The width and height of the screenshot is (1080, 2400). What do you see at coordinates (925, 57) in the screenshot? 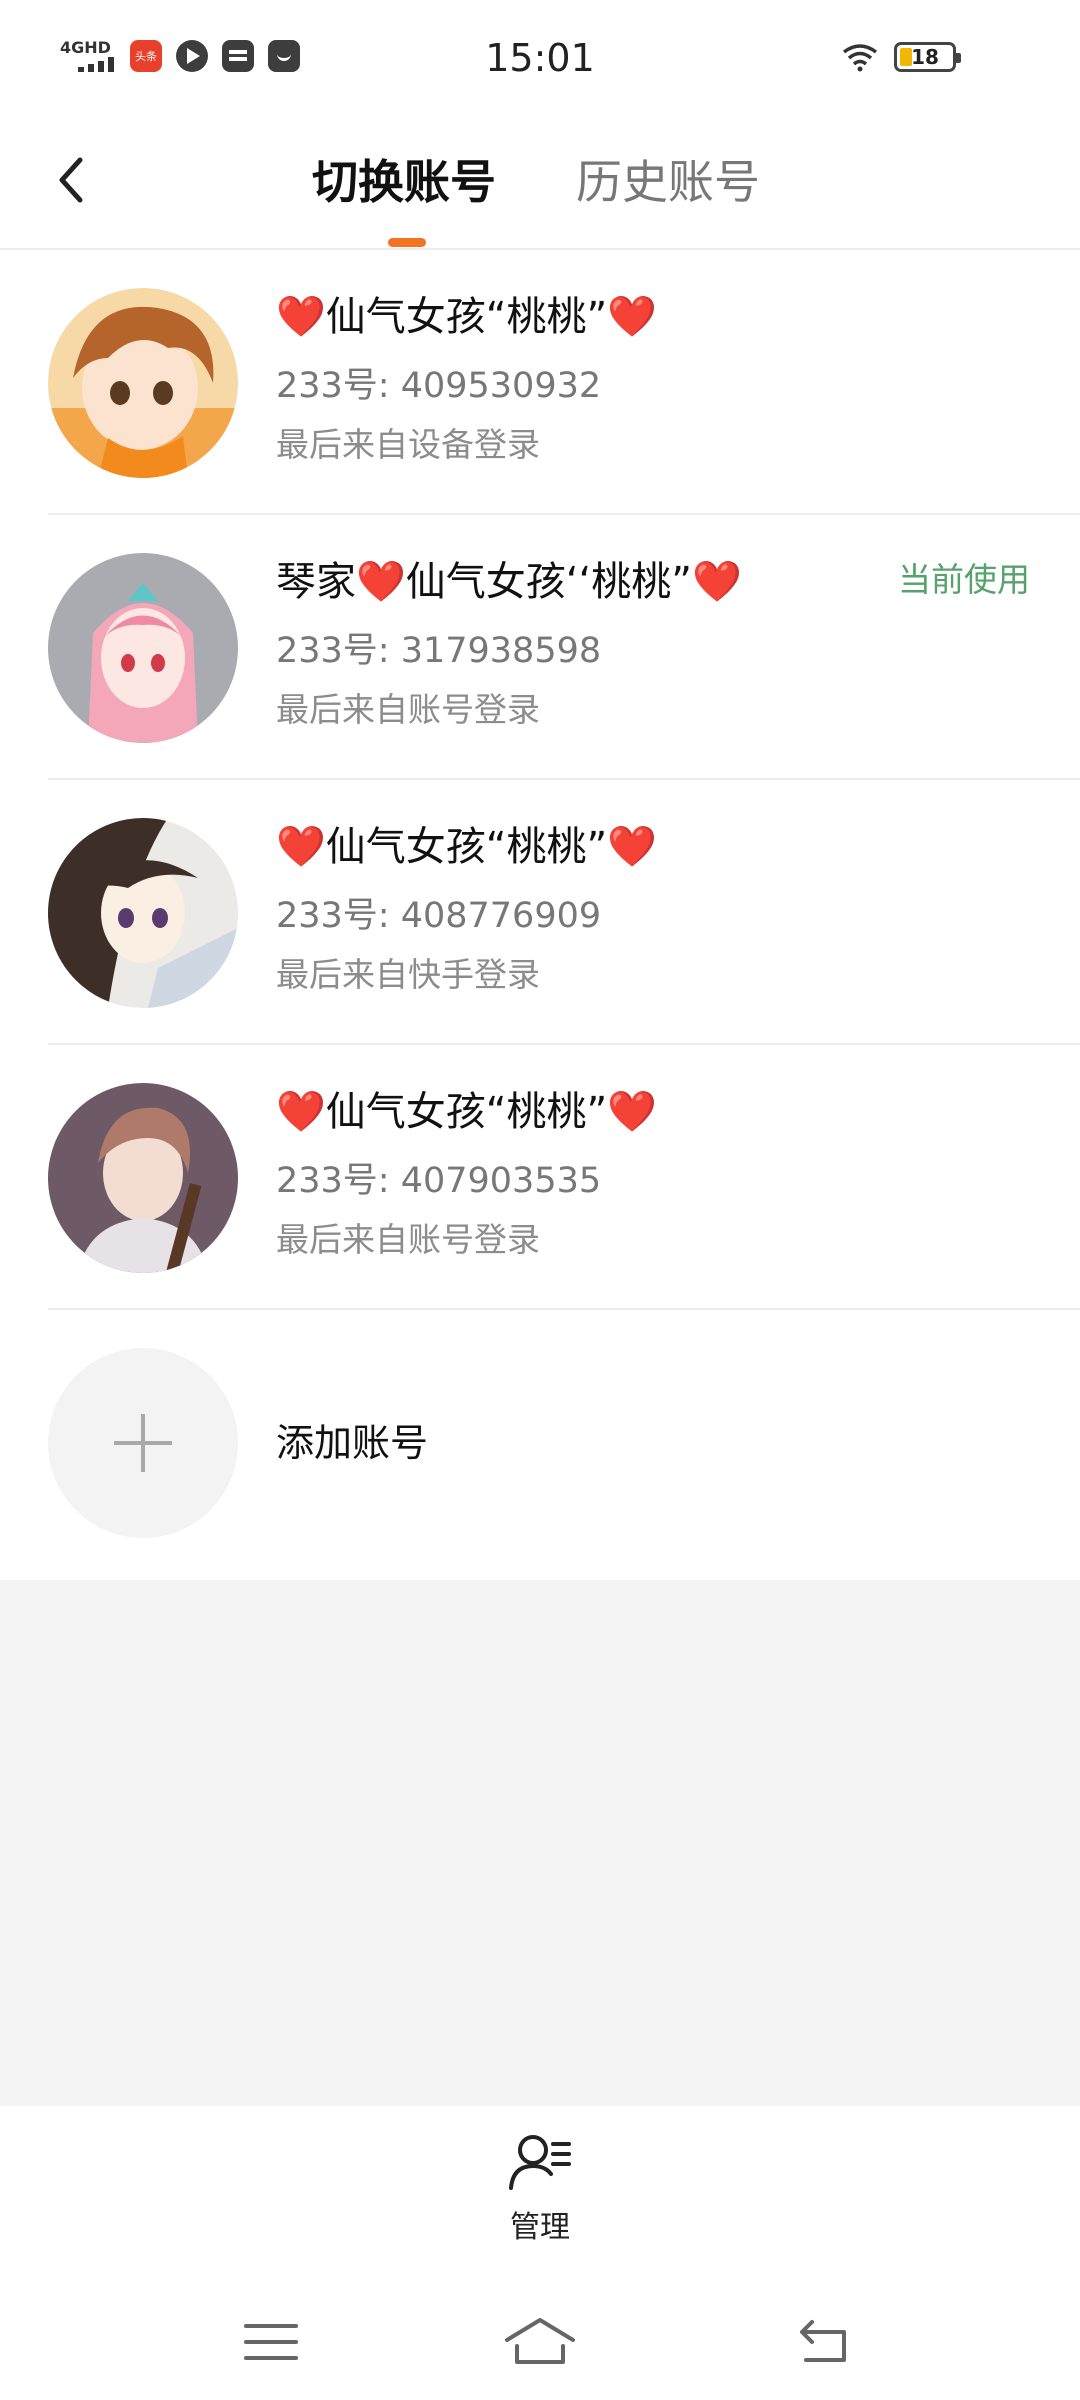
I see `battery-level: 18` at bounding box center [925, 57].